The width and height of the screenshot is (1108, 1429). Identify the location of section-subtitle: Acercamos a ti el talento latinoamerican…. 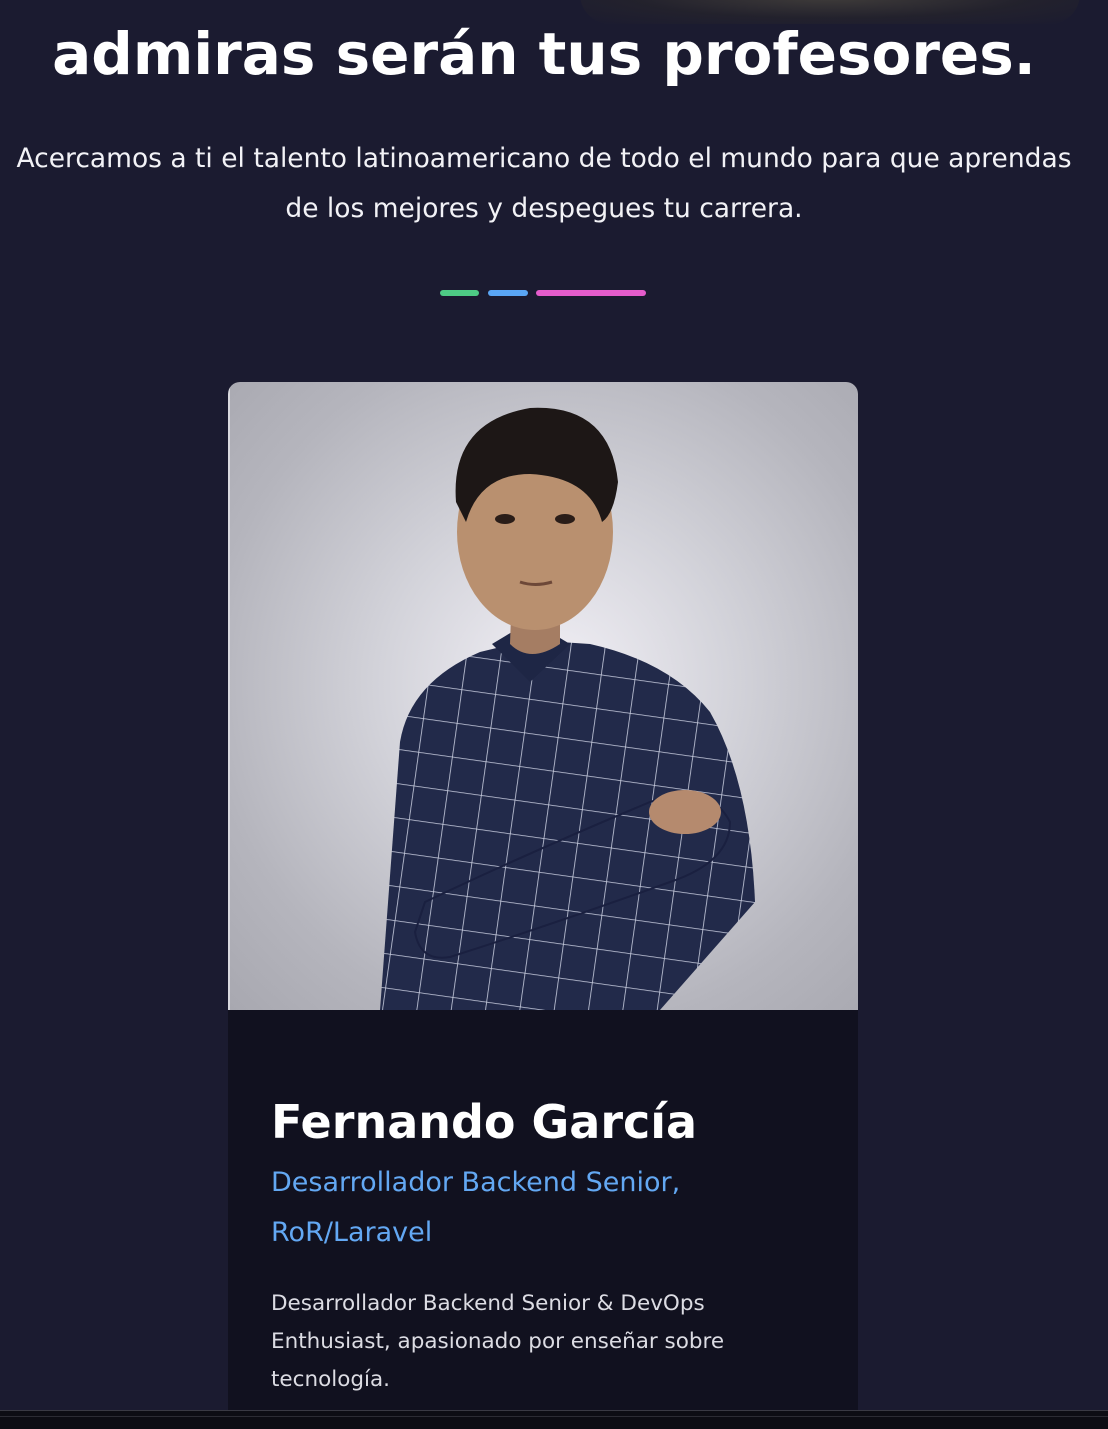
(544, 183).